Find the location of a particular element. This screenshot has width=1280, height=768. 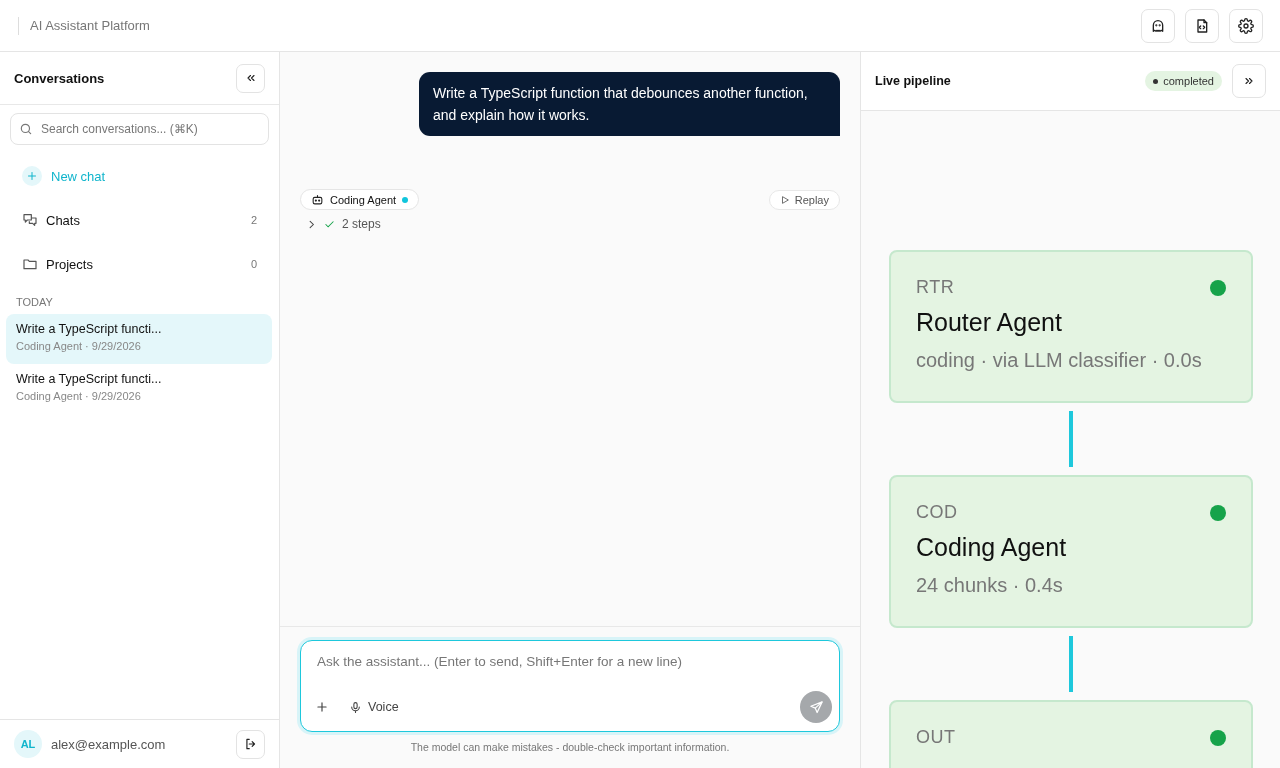

chat-bubbles-icon is located at coordinates (30, 220).